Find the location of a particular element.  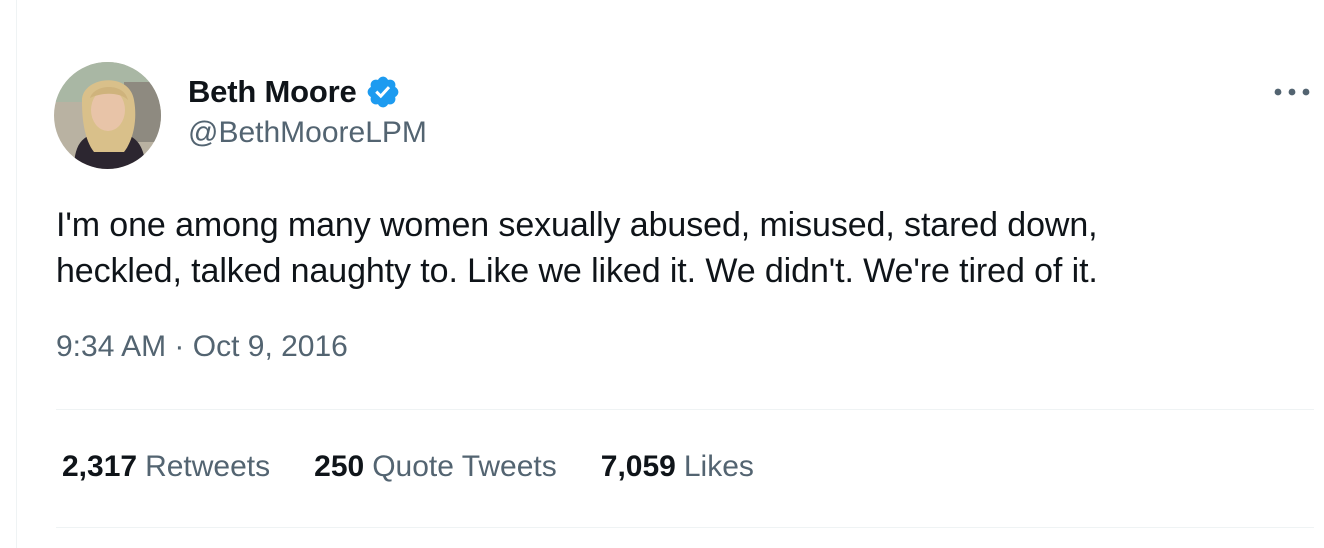

author-handle: @BethMooreLPM is located at coordinates (307, 133).